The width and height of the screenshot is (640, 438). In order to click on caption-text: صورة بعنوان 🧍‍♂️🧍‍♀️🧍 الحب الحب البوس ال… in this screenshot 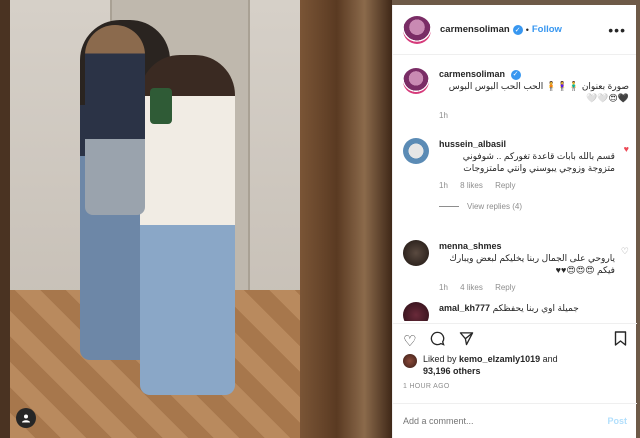, I will do `click(538, 92)`.